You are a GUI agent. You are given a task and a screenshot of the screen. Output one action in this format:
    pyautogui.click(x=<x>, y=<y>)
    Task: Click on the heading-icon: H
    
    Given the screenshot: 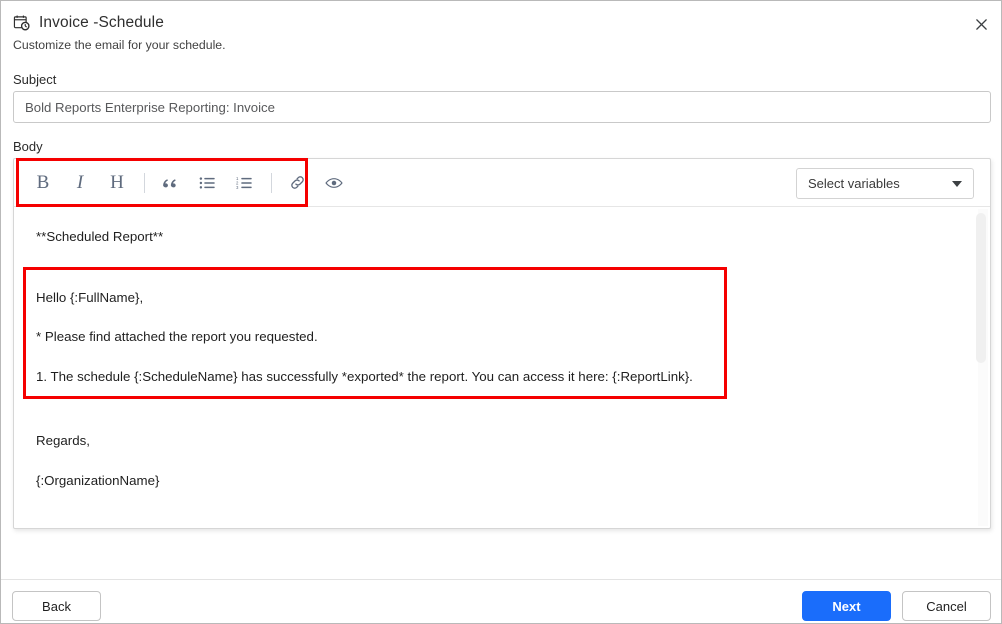 What is the action you would take?
    pyautogui.click(x=117, y=183)
    